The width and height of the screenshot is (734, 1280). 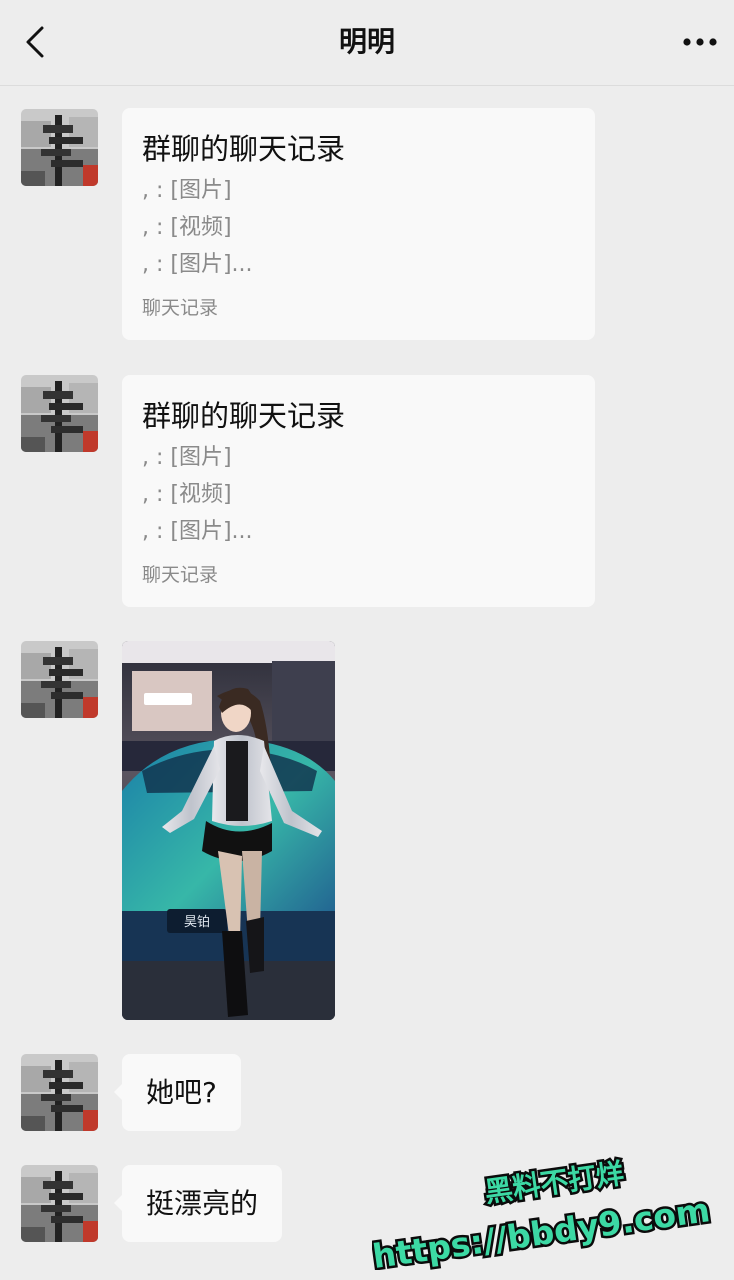 I want to click on more-button, so click(x=700, y=42).